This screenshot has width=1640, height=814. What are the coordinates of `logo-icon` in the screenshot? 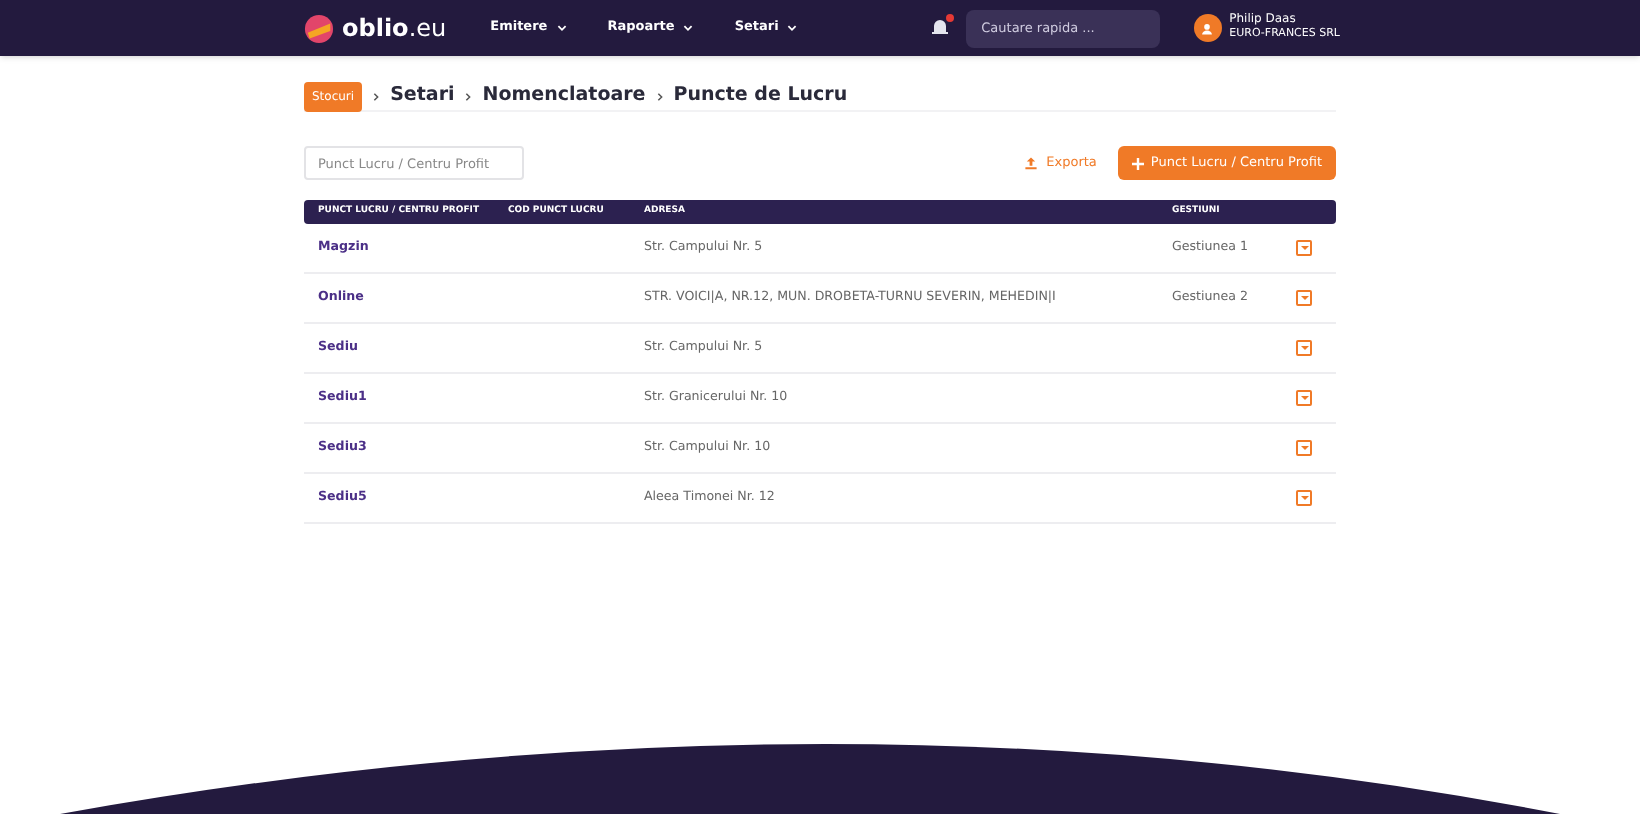 It's located at (319, 28).